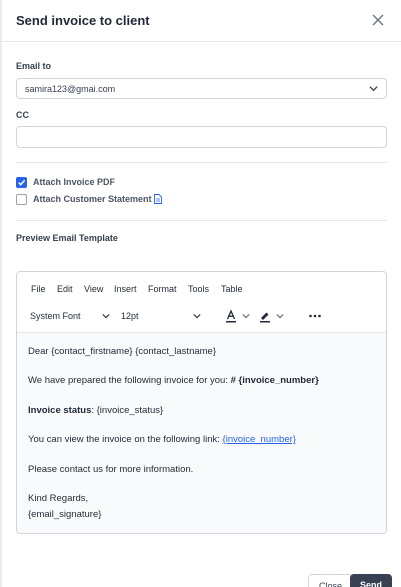 Image resolution: width=401 pixels, height=587 pixels. Describe the element at coordinates (92, 199) in the screenshot. I see `attach-customer-statement-label: Attach Customer Statement` at that location.